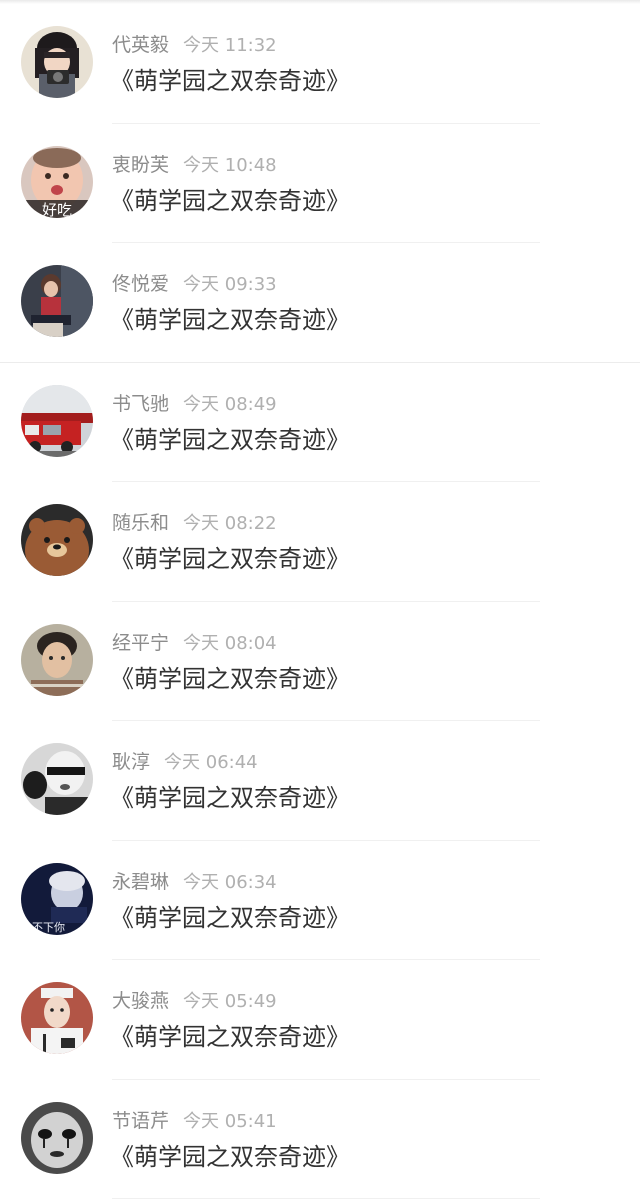 The height and width of the screenshot is (1199, 640). I want to click on comment-item: 放不下你 永碧琳 今天 06:34 《萌学园之双奈奇迹》, so click(320, 901).